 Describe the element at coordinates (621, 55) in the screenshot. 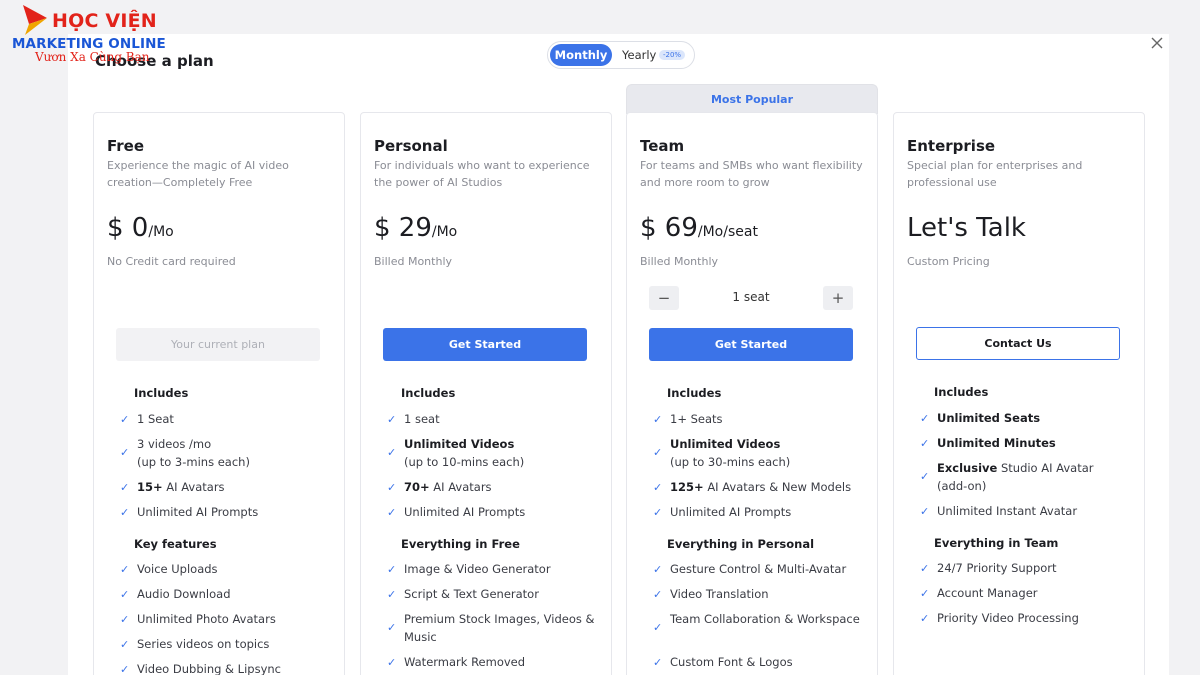

I see `billing-toggle: Monthly Yearly -20%` at that location.